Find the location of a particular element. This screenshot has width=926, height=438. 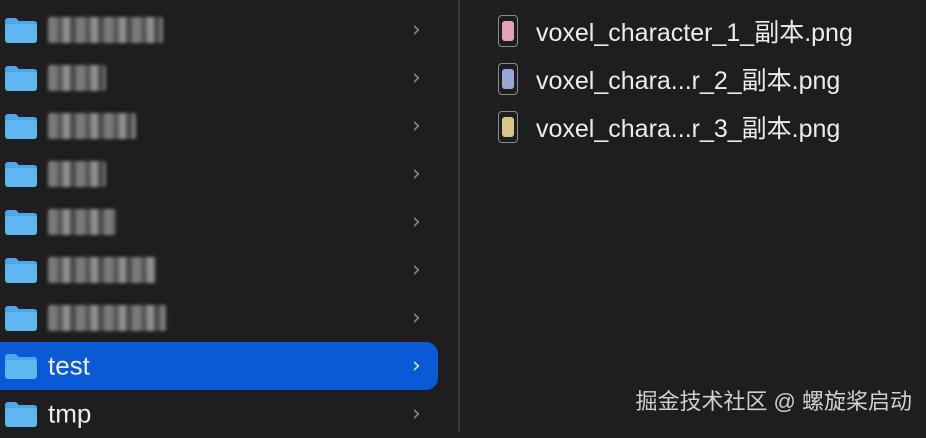

watermark: 掘金技术社区 @ 螺旋桨启动 is located at coordinates (773, 401).